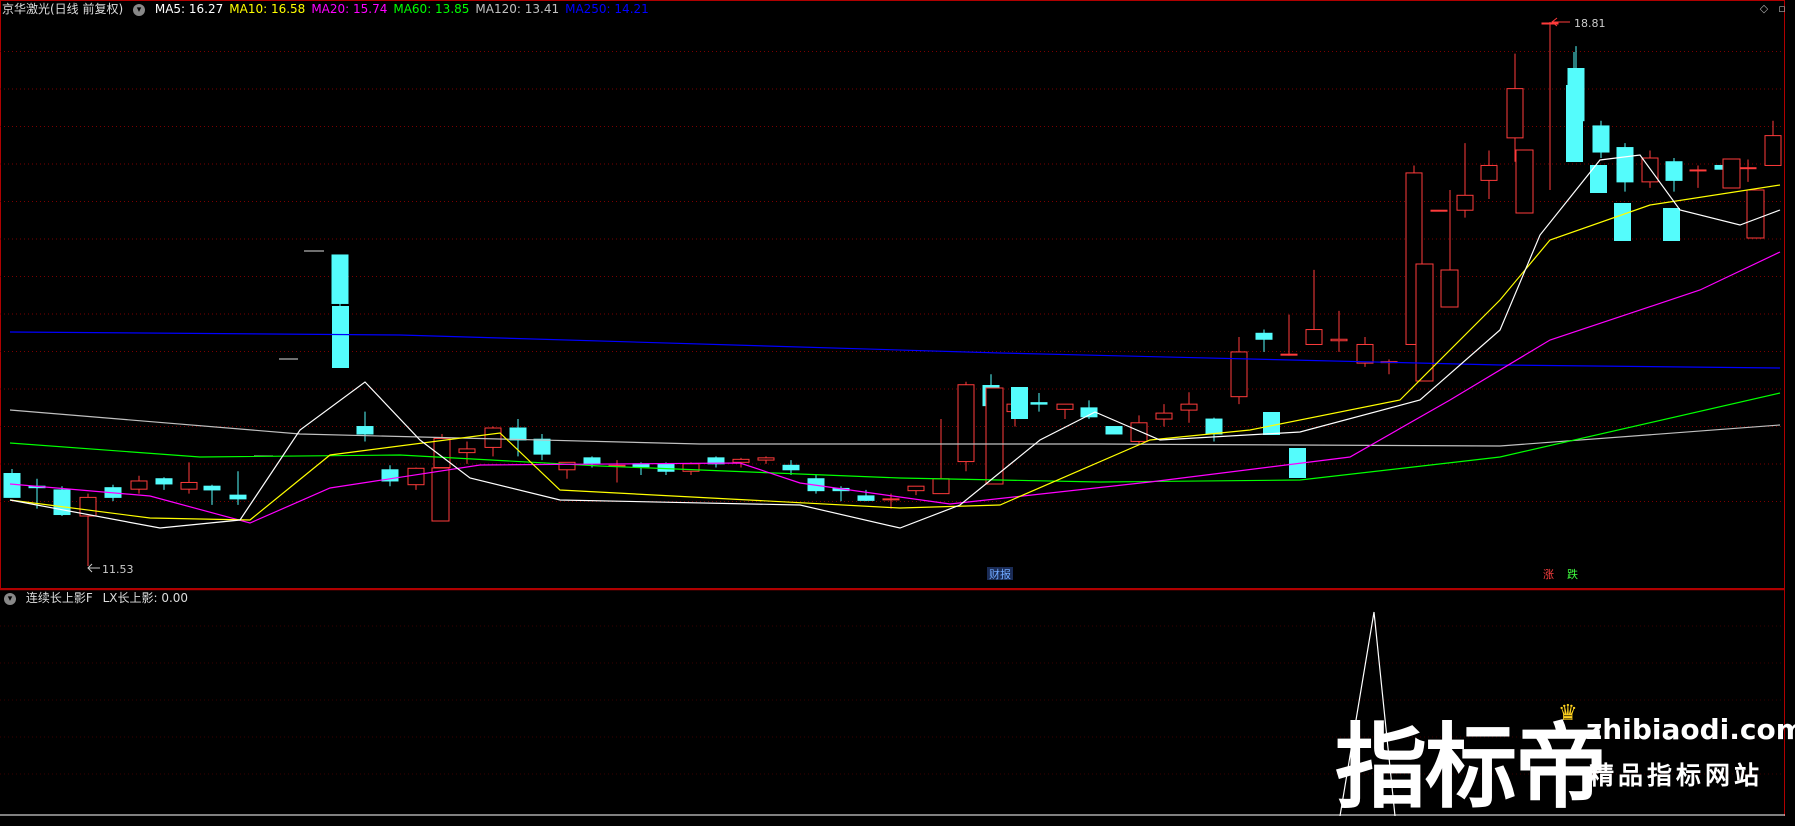  Describe the element at coordinates (267, 9) in the screenshot. I see `ma-legend-item: MA10: 16.58` at that location.